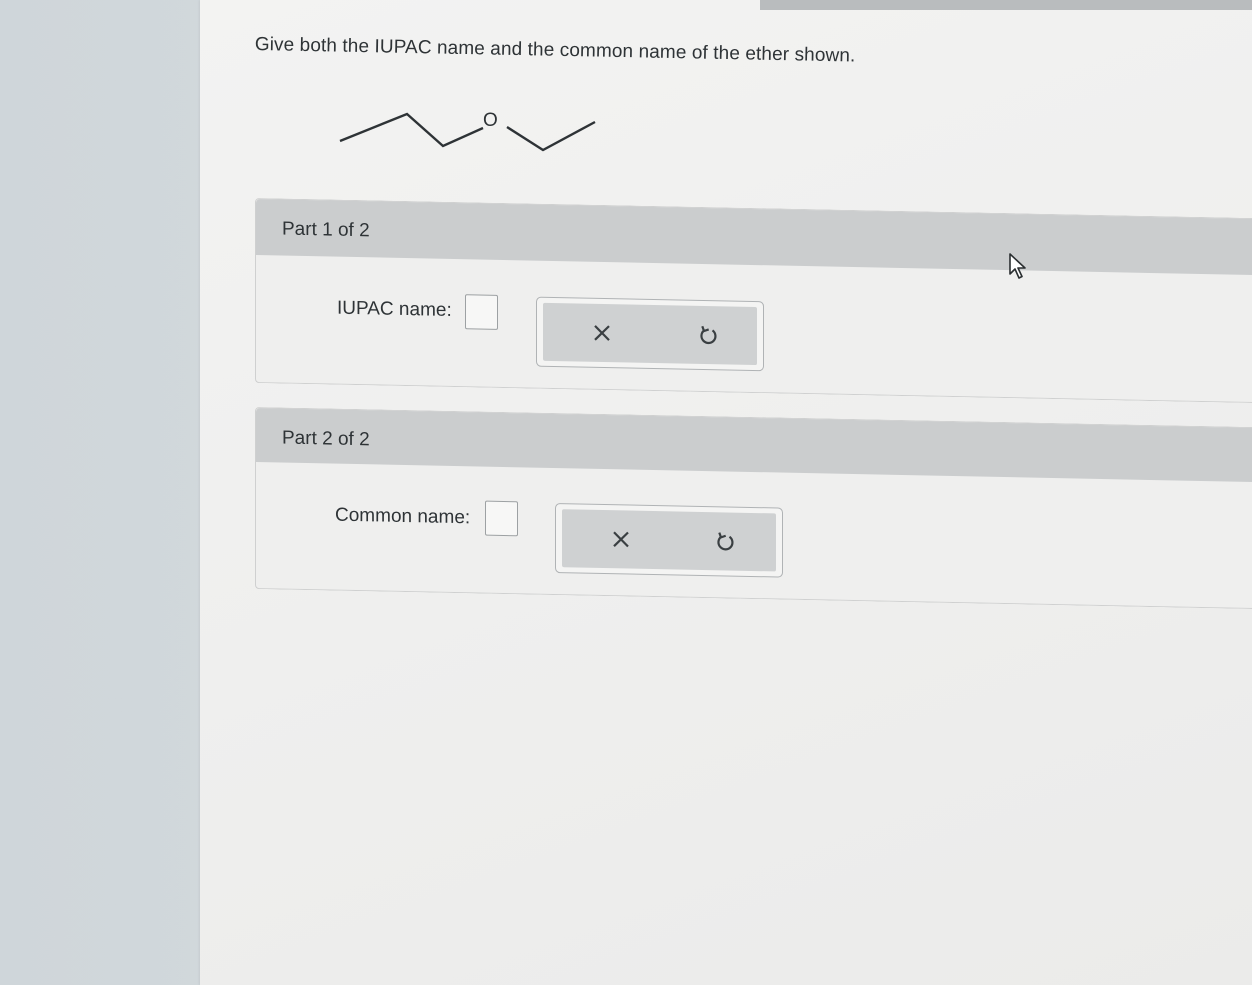 The width and height of the screenshot is (1252, 985). I want to click on oxygen-atom-label: O, so click(490, 120).